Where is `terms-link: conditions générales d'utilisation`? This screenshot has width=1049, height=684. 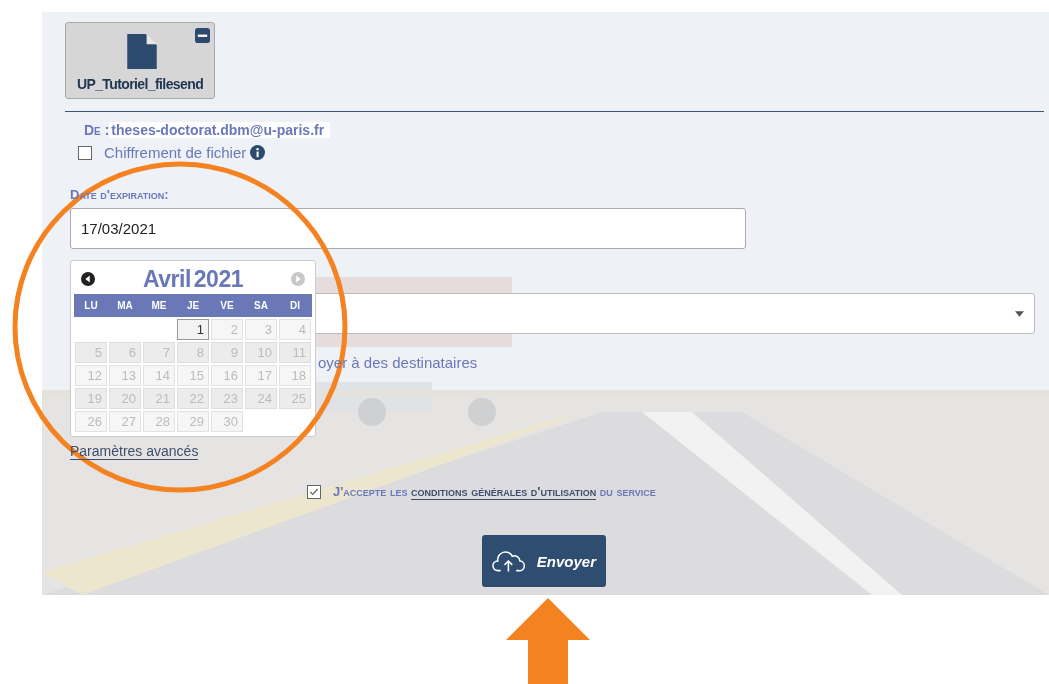
terms-link: conditions générales d'utilisation is located at coordinates (504, 492).